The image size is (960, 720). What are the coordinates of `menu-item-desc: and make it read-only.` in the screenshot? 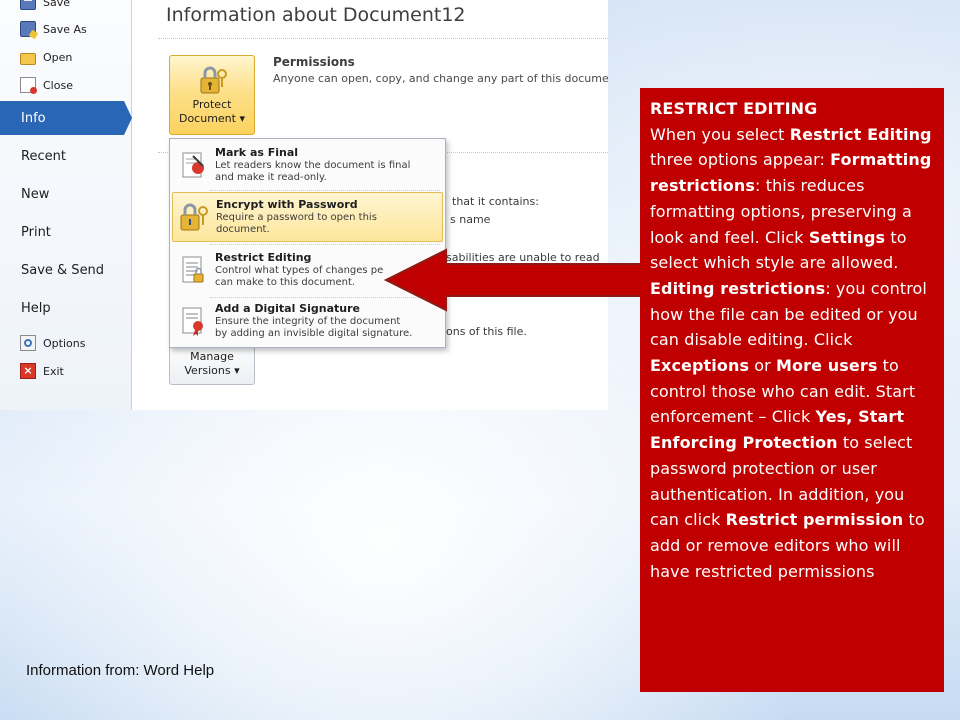 It's located at (271, 177).